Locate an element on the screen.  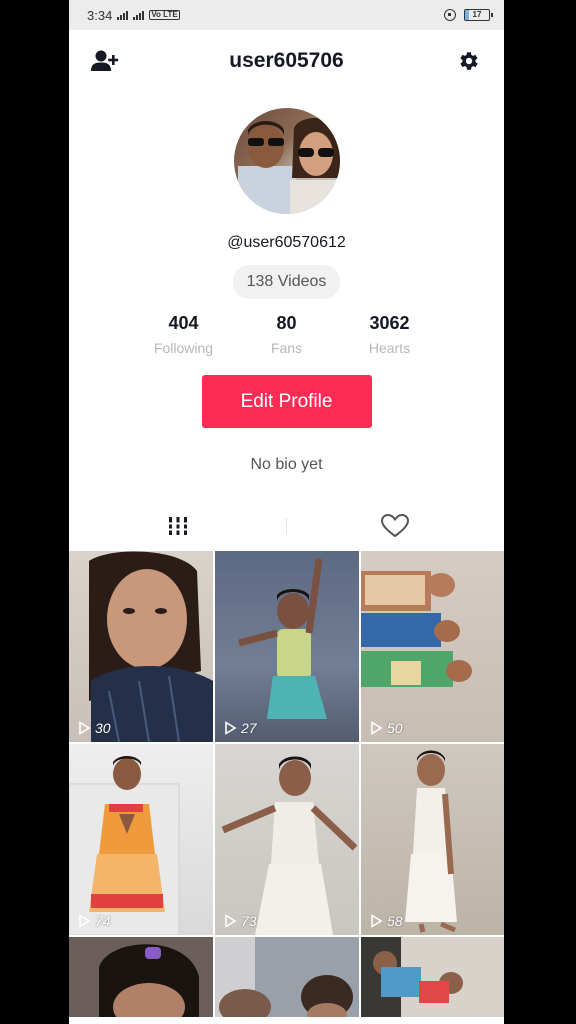
profile-stats: 404 Following 80 Fans 3062 Hearts is located at coordinates (286, 334).